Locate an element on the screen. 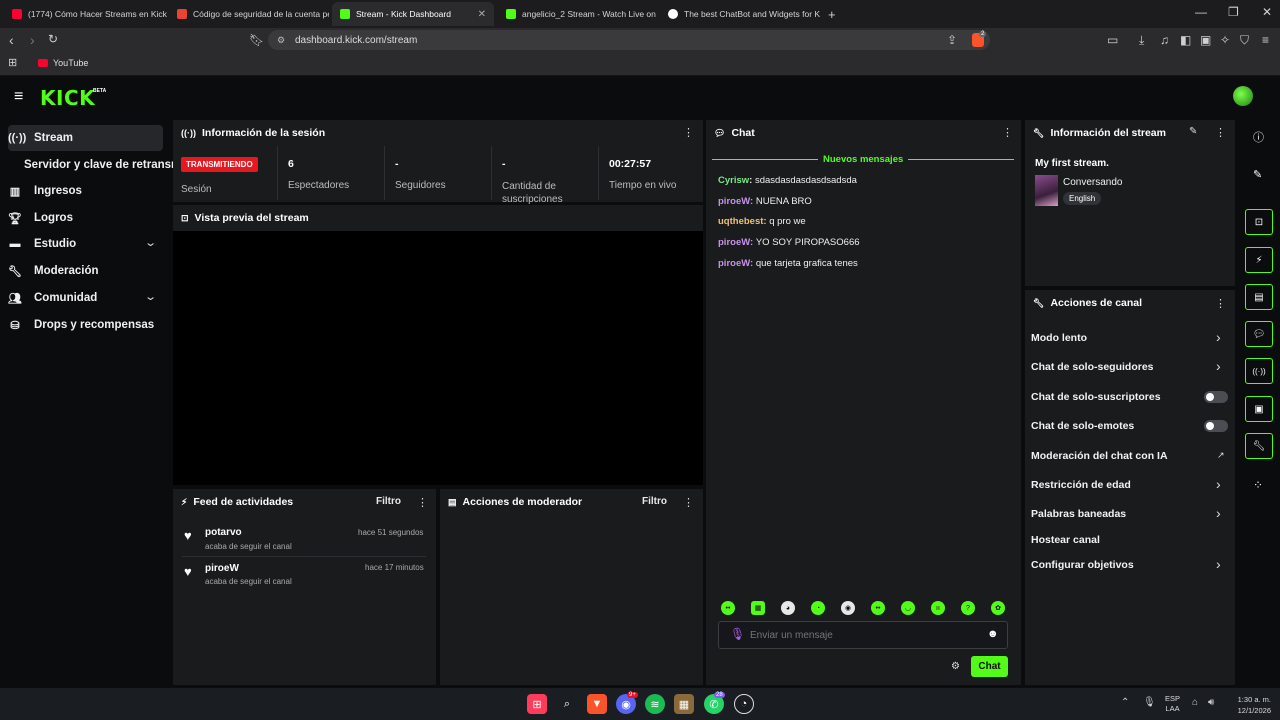 The width and height of the screenshot is (1280, 720). stream-info-toggle-button: ▣ is located at coordinates (1259, 409).